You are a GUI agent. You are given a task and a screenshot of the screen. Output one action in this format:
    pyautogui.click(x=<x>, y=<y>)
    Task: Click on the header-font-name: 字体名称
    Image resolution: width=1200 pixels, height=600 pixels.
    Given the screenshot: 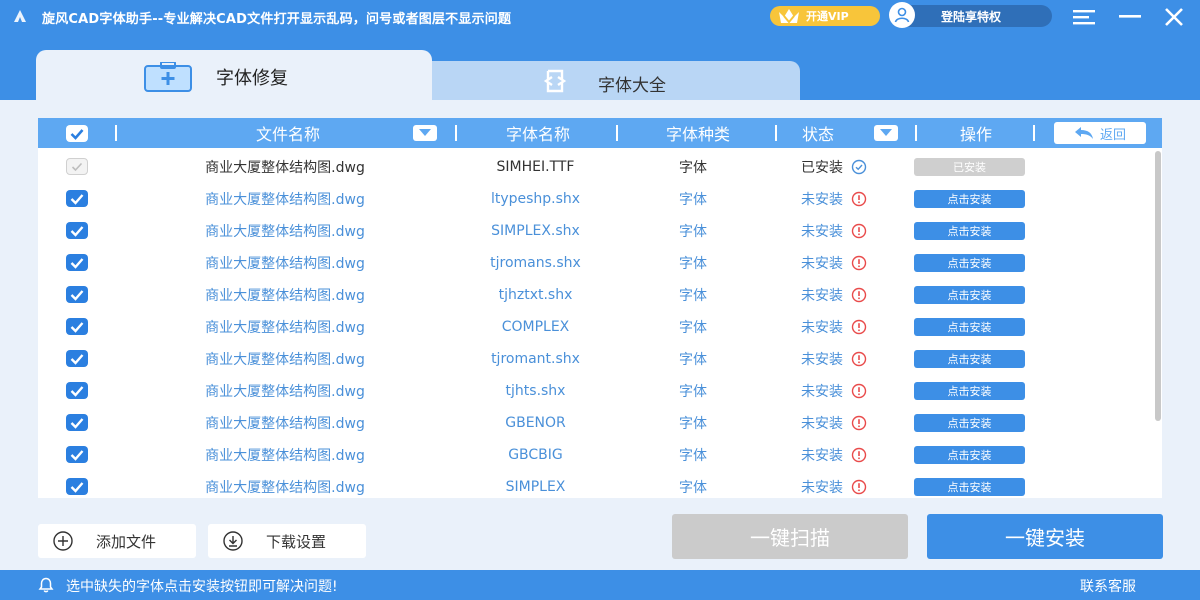 What is the action you would take?
    pyautogui.click(x=537, y=134)
    